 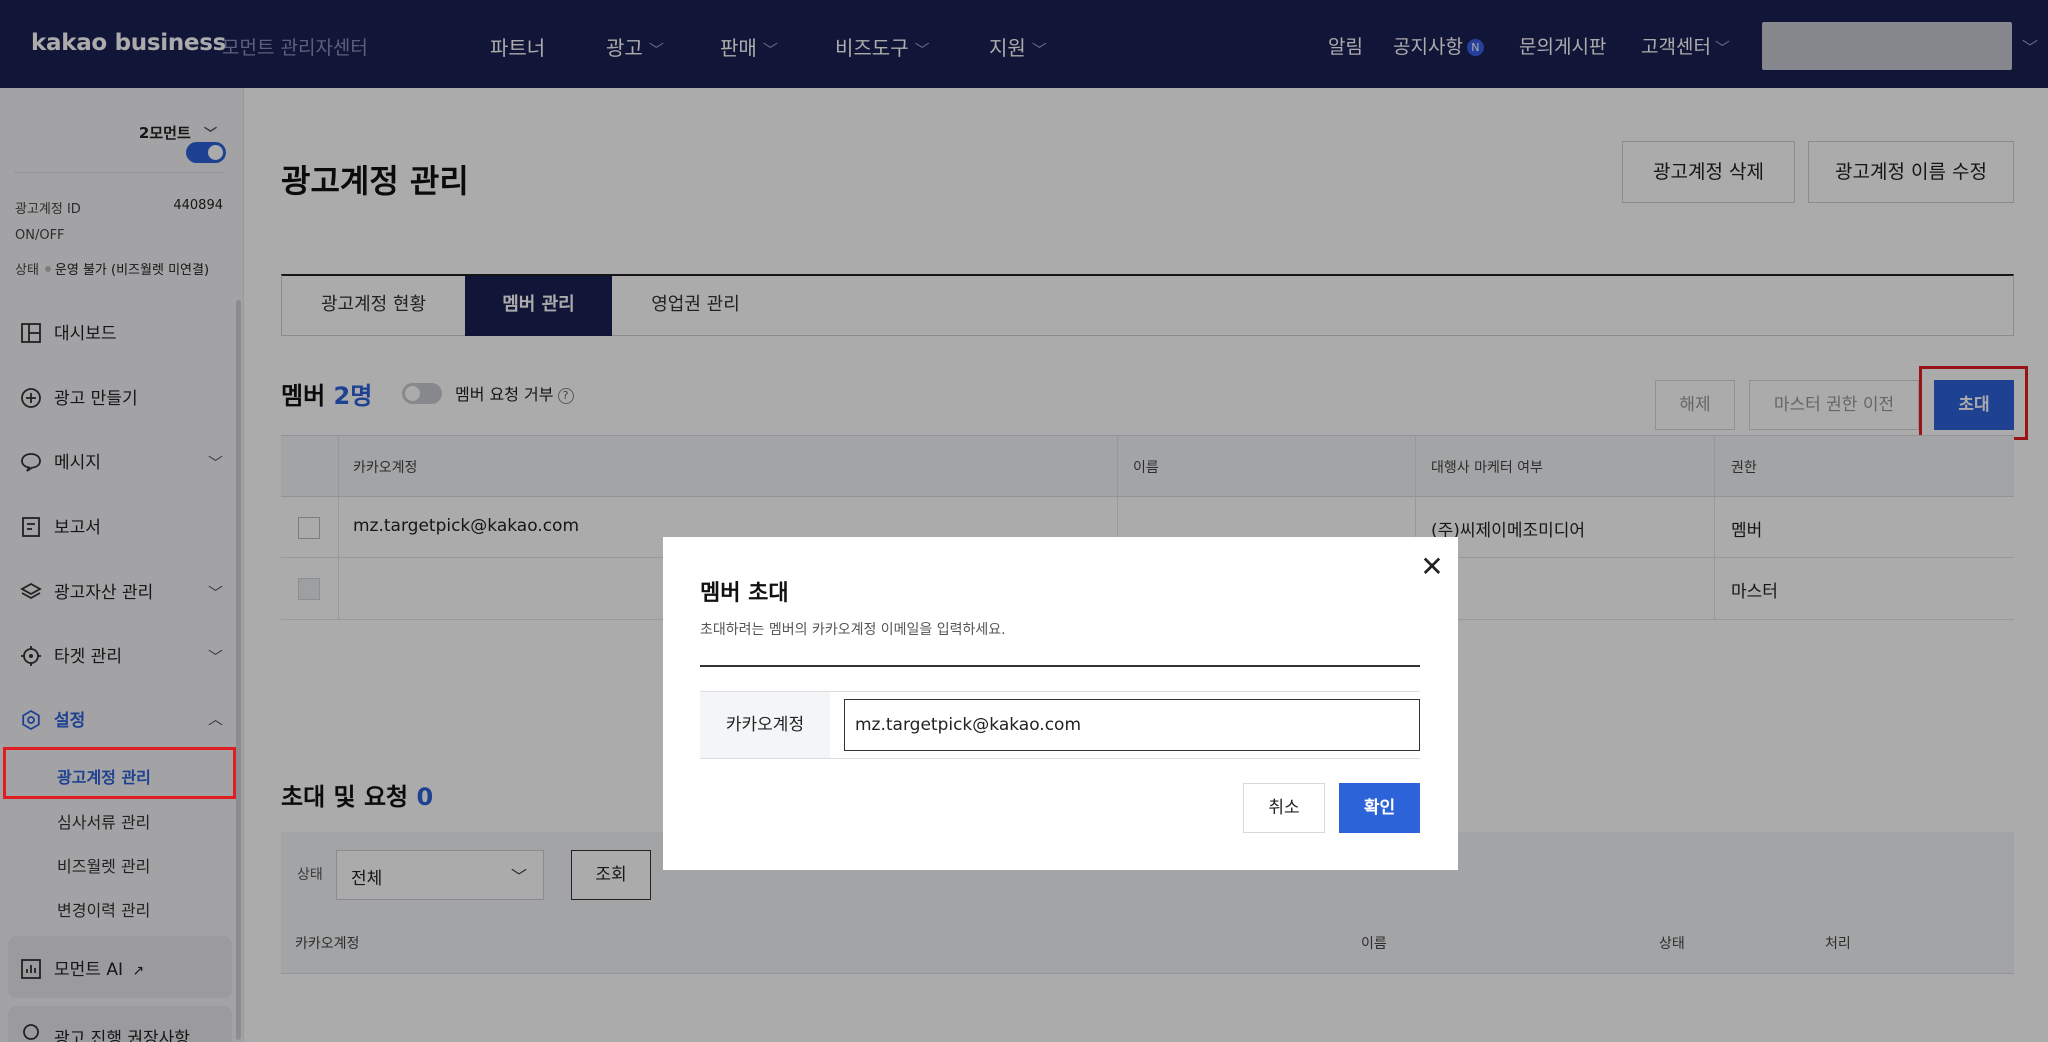 I want to click on cancel-button: 취소, so click(x=1284, y=808).